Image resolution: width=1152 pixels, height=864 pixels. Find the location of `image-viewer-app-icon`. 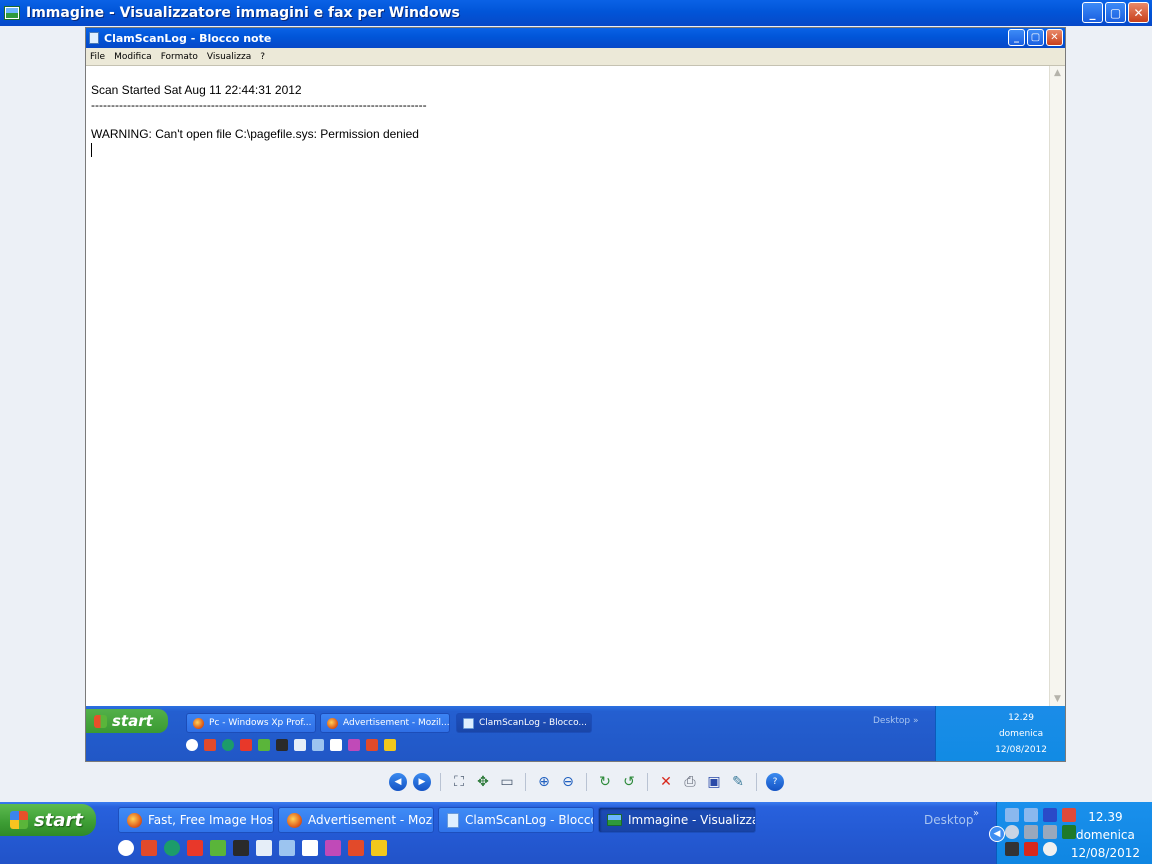

image-viewer-app-icon is located at coordinates (12, 13).